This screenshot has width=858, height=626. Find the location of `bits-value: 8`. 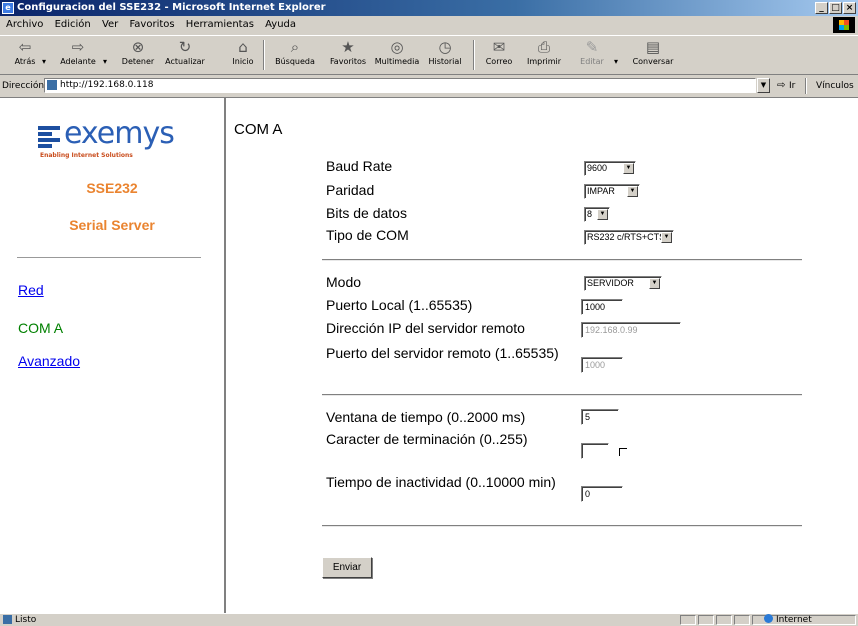

bits-value: 8 is located at coordinates (590, 214).